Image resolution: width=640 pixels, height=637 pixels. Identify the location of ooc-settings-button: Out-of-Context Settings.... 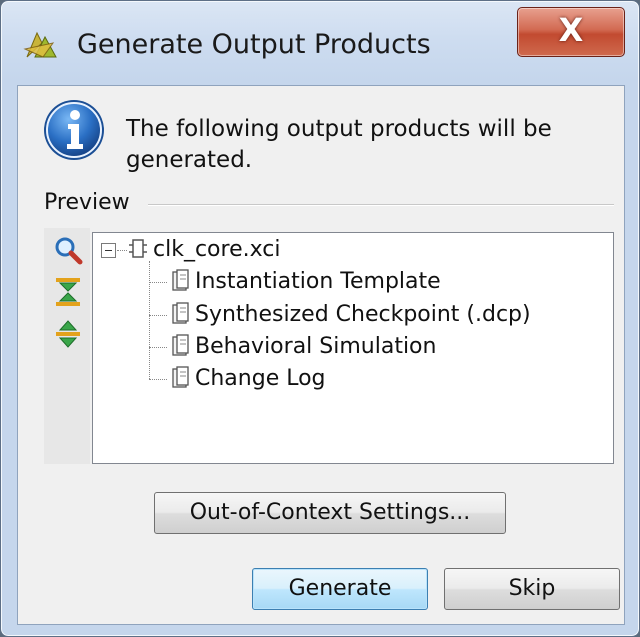
(330, 513).